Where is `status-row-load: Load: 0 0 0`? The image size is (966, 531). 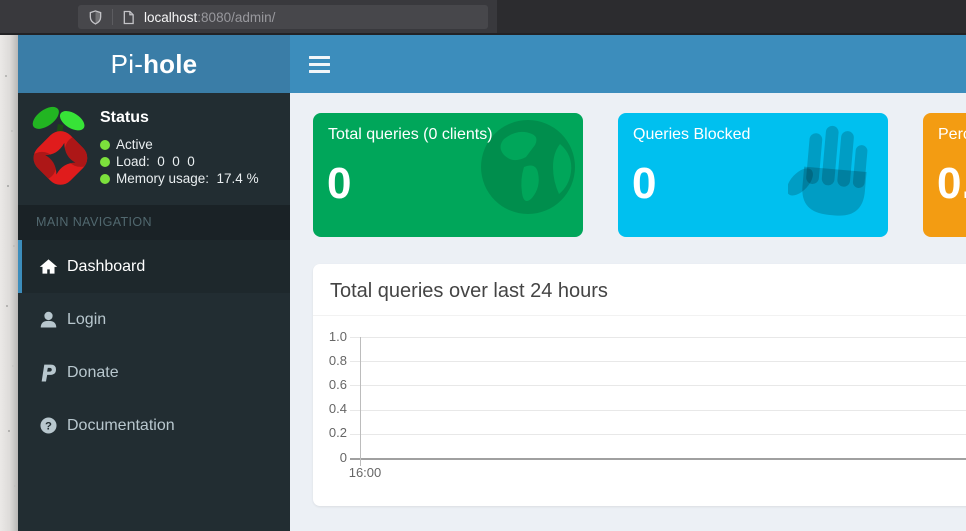 status-row-load: Load: 0 0 0 is located at coordinates (179, 161).